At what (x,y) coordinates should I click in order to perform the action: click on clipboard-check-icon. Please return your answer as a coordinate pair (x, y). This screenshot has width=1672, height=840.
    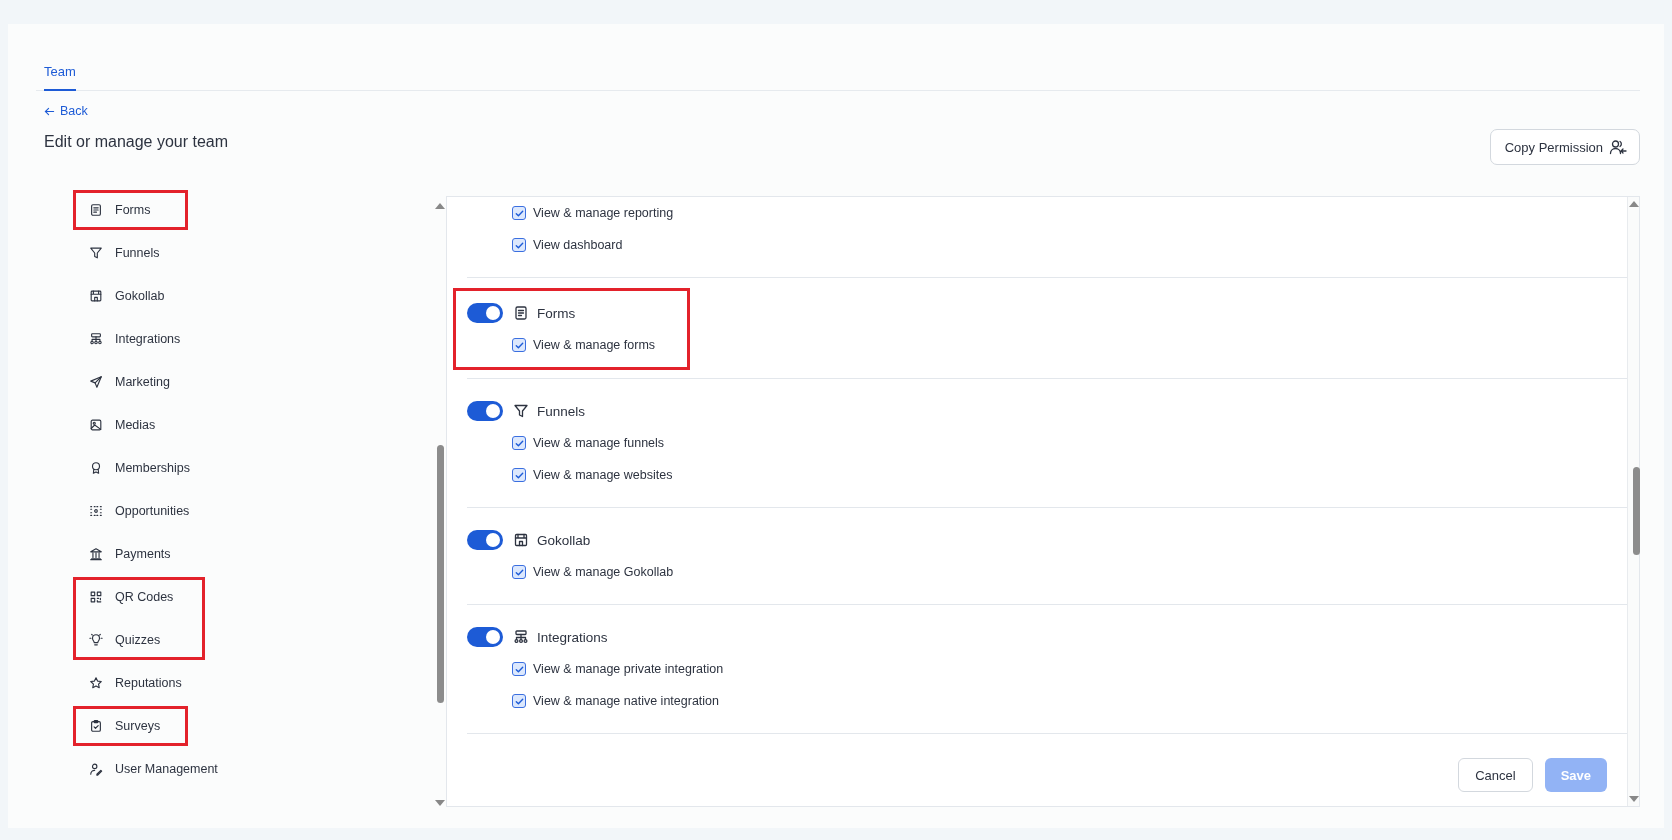
    Looking at the image, I should click on (96, 726).